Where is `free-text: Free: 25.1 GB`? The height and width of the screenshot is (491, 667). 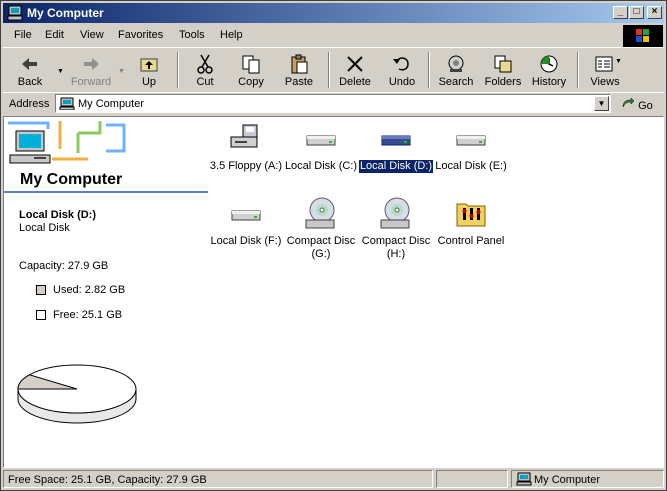
free-text: Free: 25.1 GB is located at coordinates (88, 315).